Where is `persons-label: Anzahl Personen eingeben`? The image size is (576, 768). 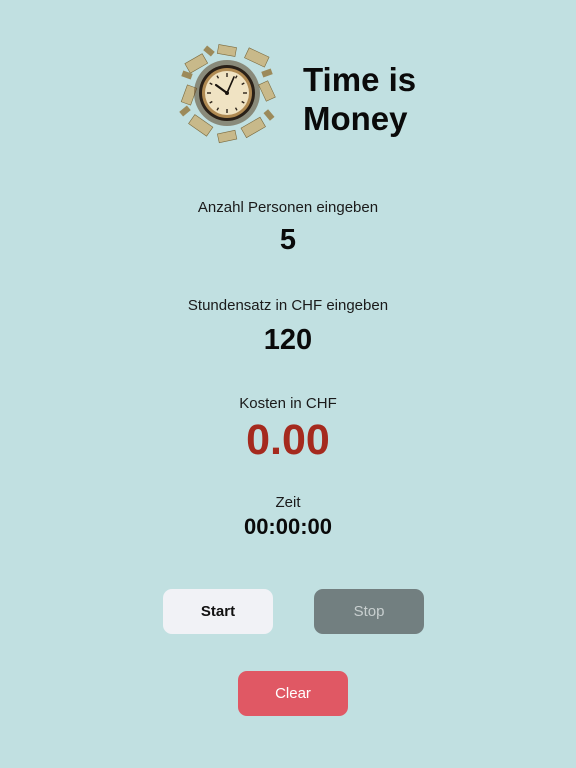
persons-label: Anzahl Personen eingeben is located at coordinates (288, 207).